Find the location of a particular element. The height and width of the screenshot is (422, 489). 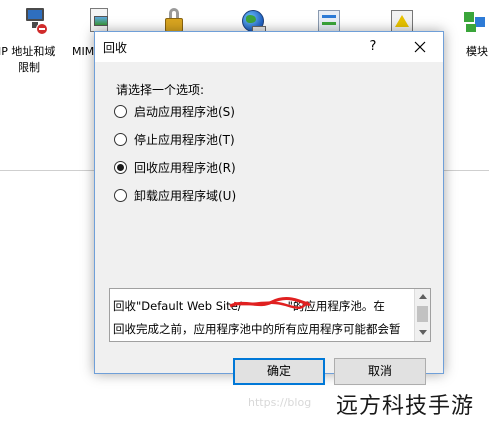

option-stop-app-pool: 停止应用程序池(T) is located at coordinates (224, 139).